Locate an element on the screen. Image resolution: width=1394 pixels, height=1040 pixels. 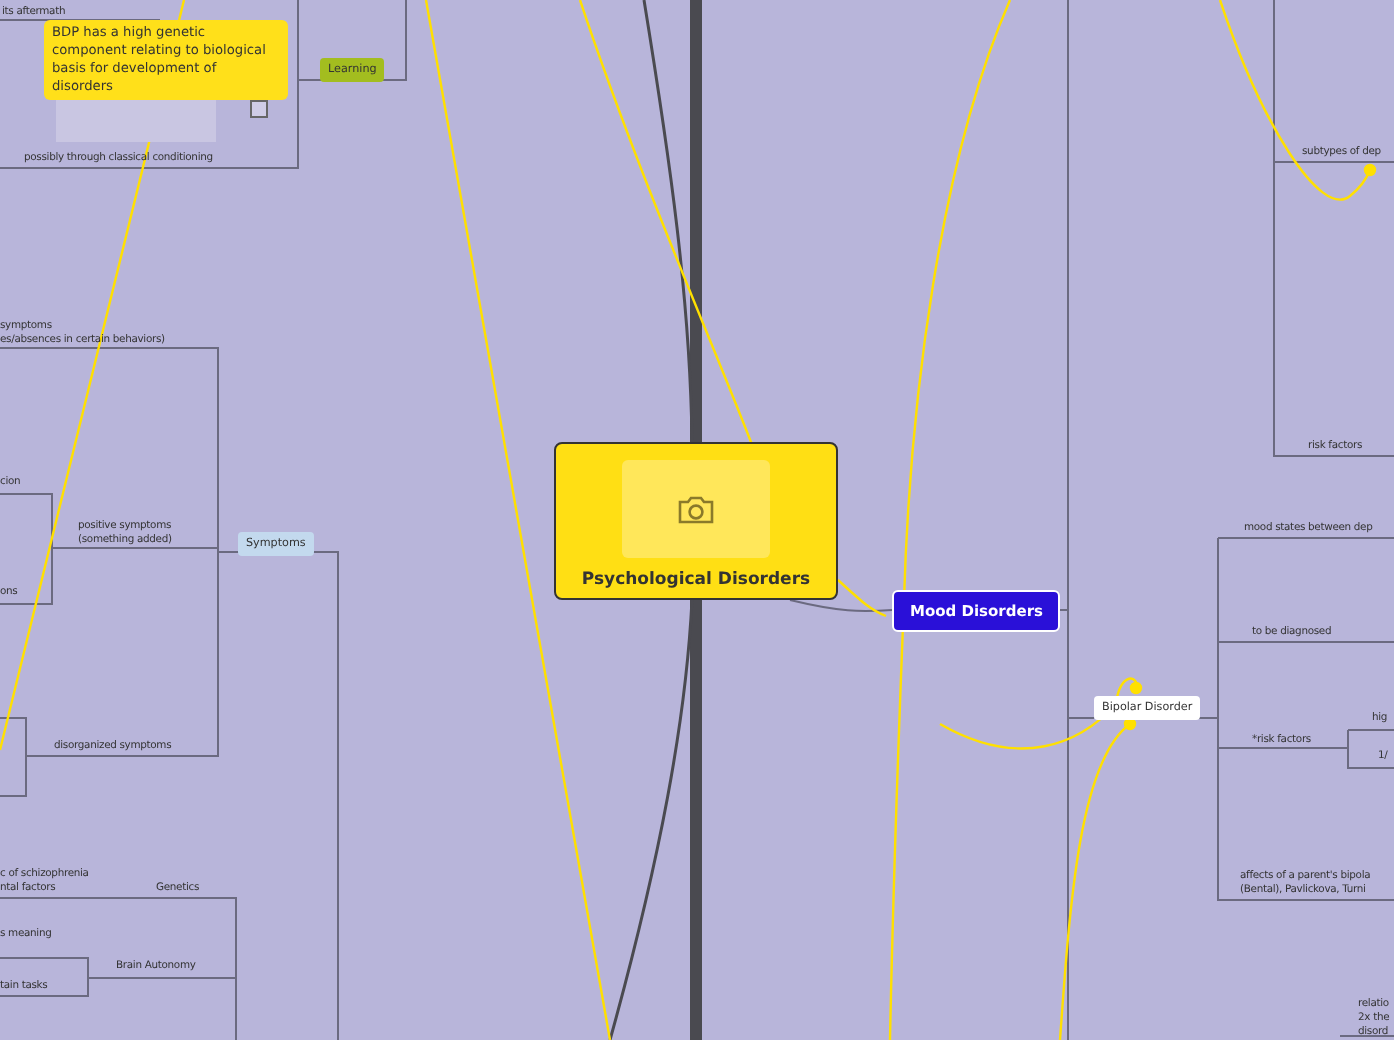
central-topic-node: Psychological Disorders is located at coordinates (696, 521).